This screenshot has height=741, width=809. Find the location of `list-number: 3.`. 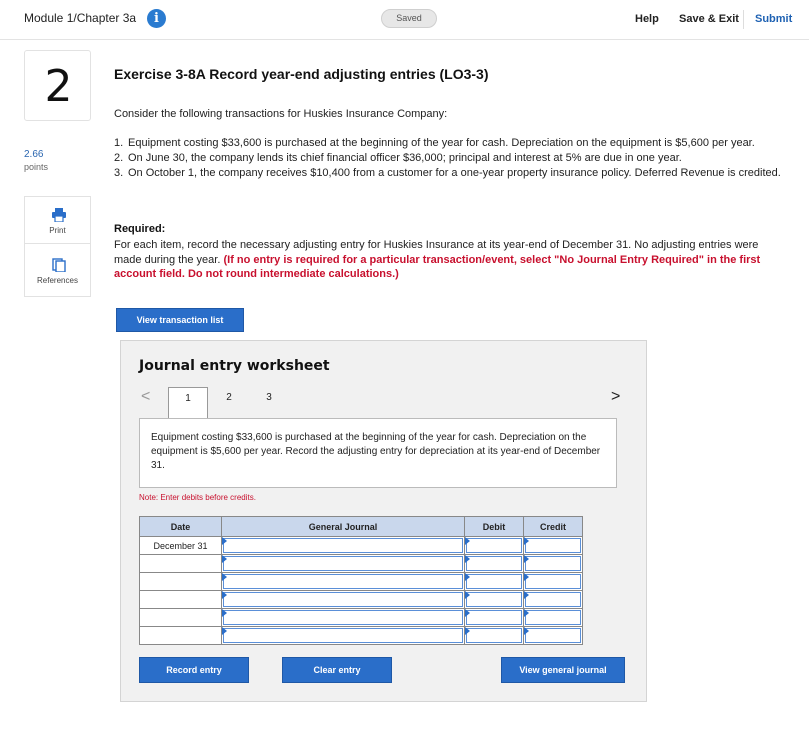

list-number: 3. is located at coordinates (119, 173).